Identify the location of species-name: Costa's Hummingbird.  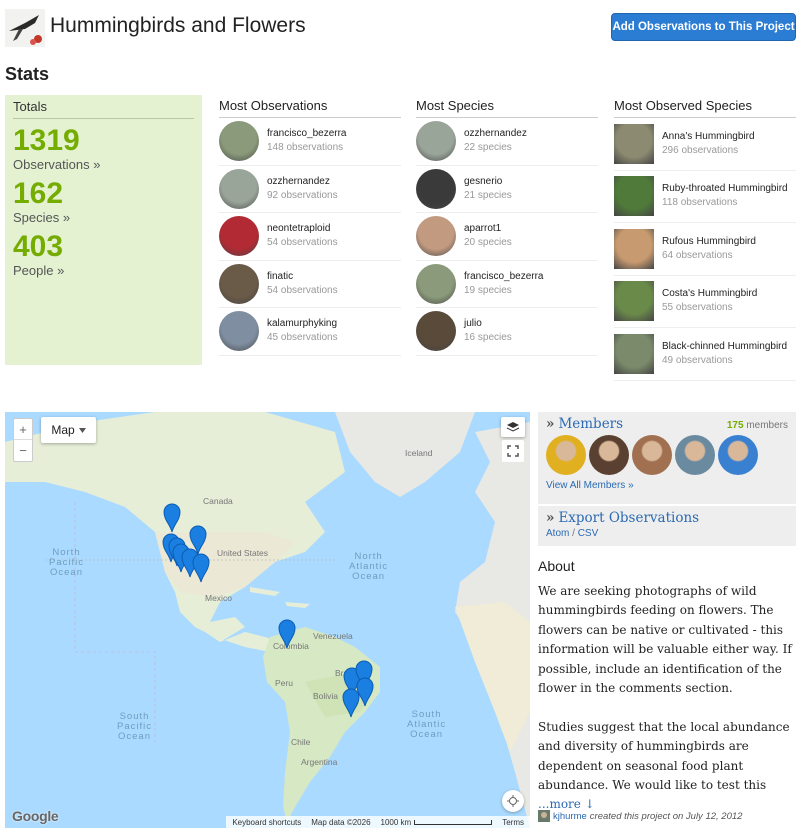
(709, 294).